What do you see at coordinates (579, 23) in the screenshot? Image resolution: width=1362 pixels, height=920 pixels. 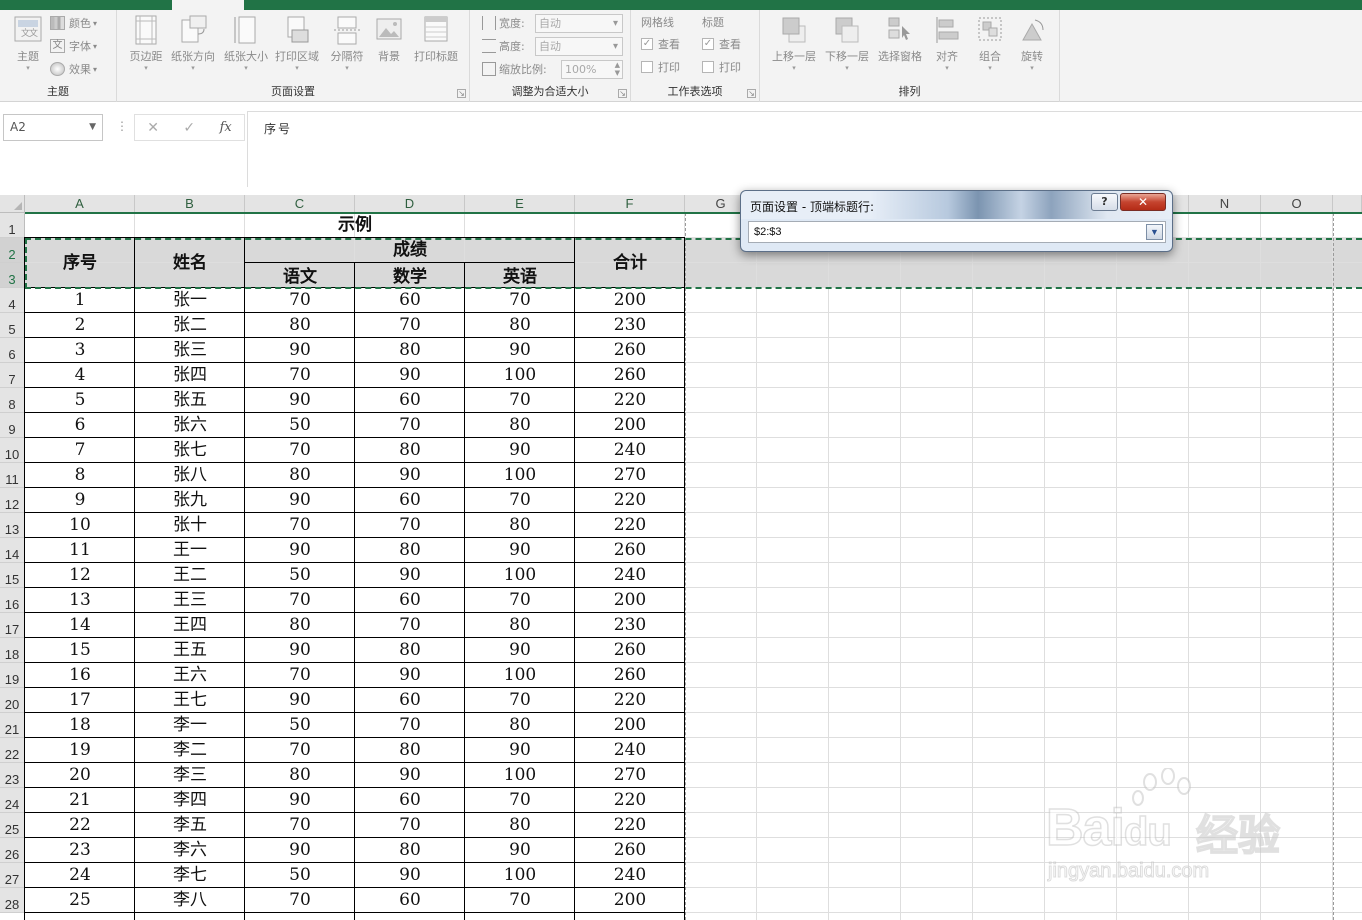 I see `width-select: 自动 ▾` at bounding box center [579, 23].